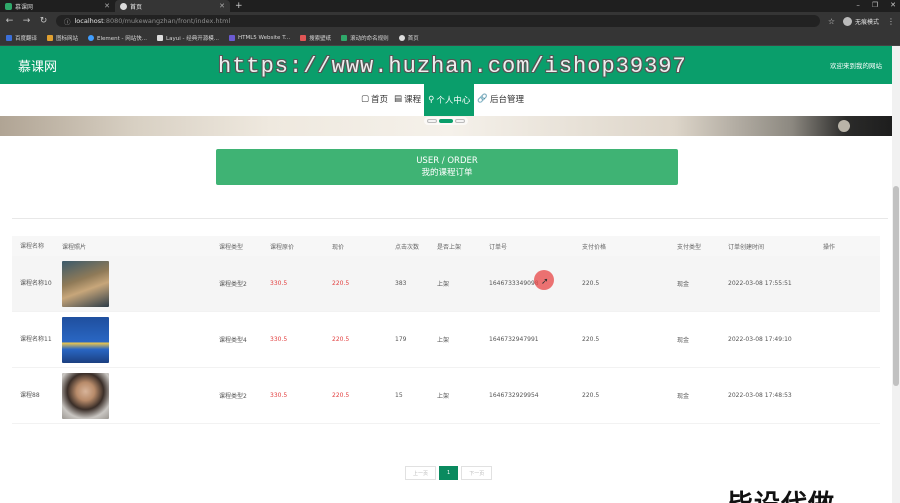 This screenshot has height=503, width=900. I want to click on bookmark-item: 百度翻译, so click(21, 38).